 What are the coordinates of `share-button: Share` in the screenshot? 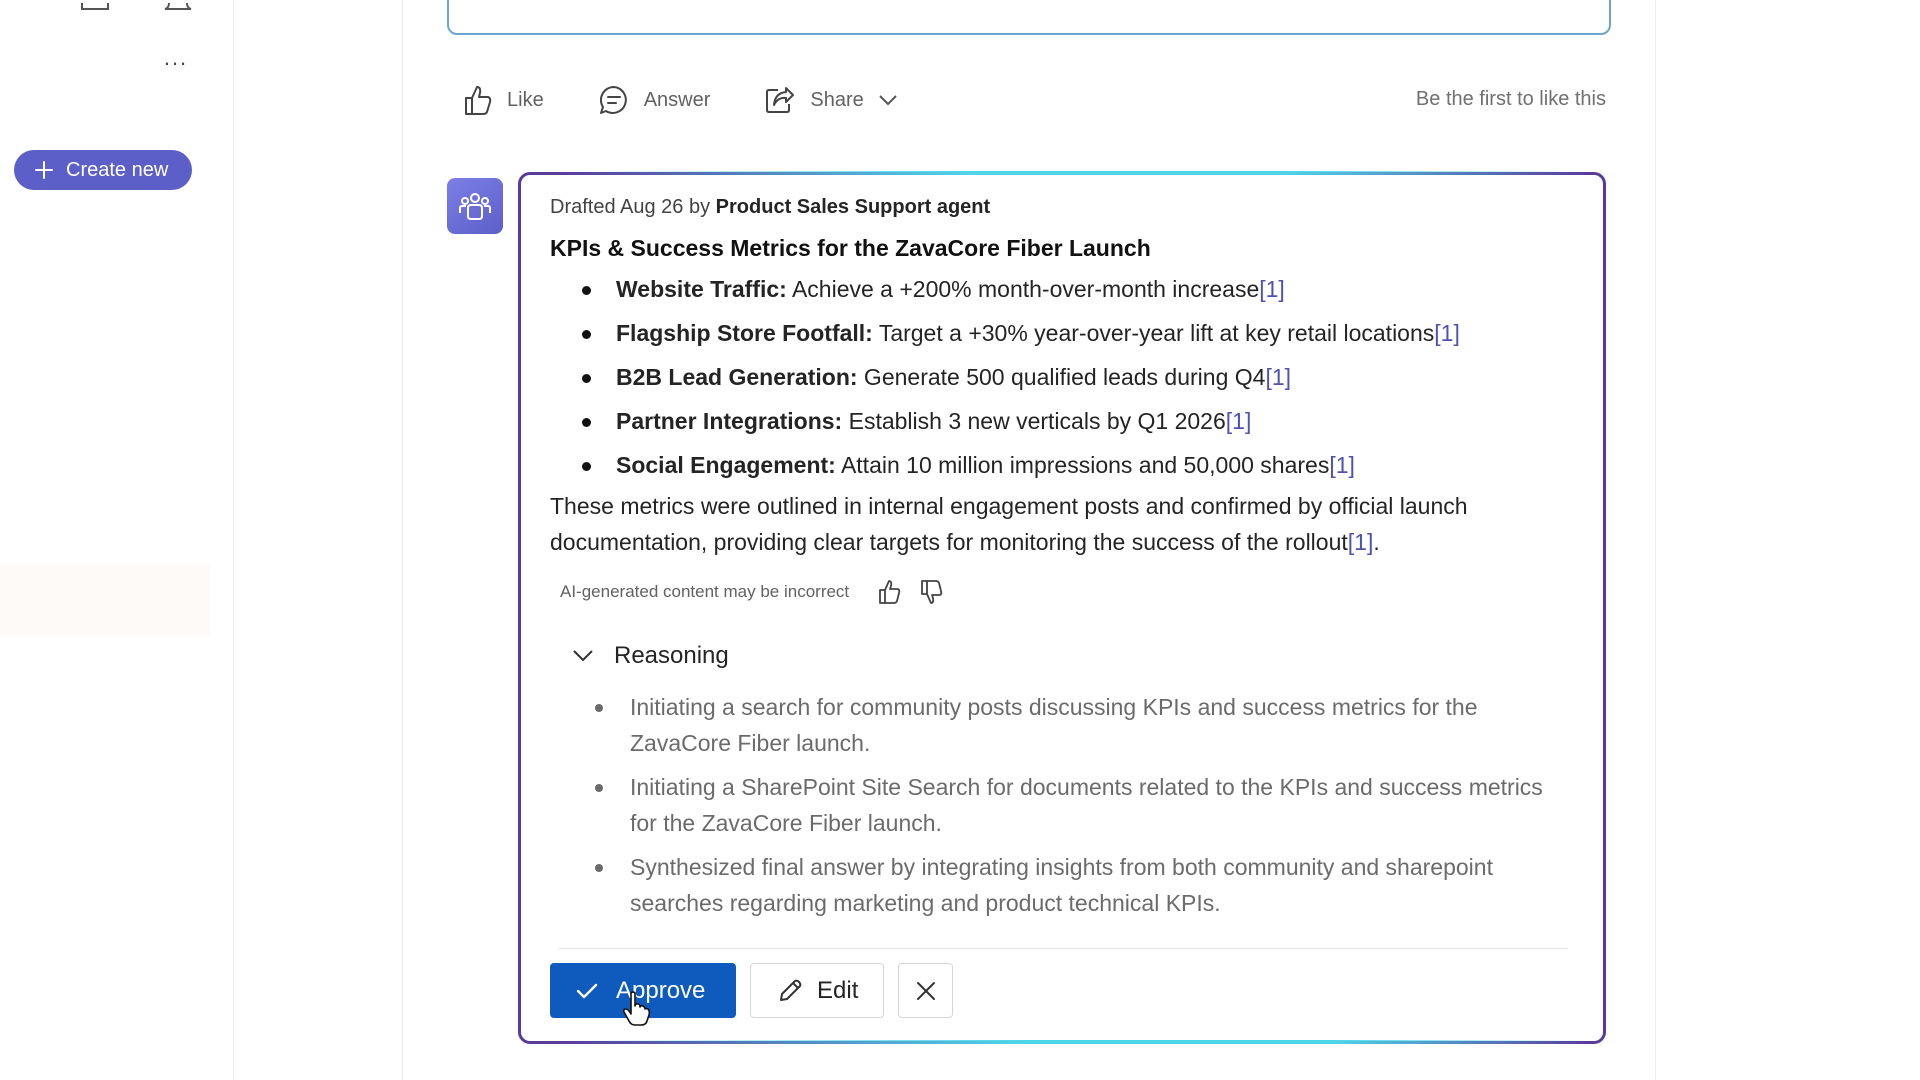 It's located at (830, 100).